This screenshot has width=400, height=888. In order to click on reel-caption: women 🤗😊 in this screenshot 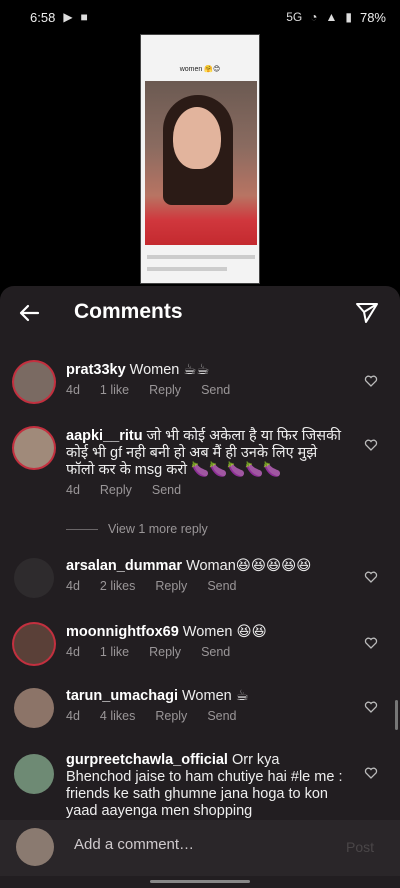, I will do `click(200, 69)`.